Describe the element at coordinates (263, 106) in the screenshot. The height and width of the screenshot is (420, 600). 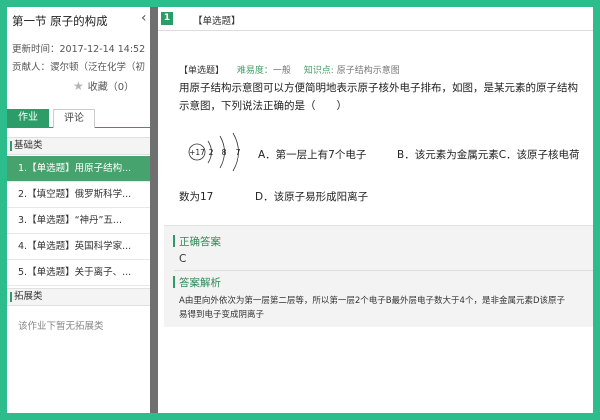
I see `stem-line-2: 示意图，下列说法正确的是（ ）` at that location.